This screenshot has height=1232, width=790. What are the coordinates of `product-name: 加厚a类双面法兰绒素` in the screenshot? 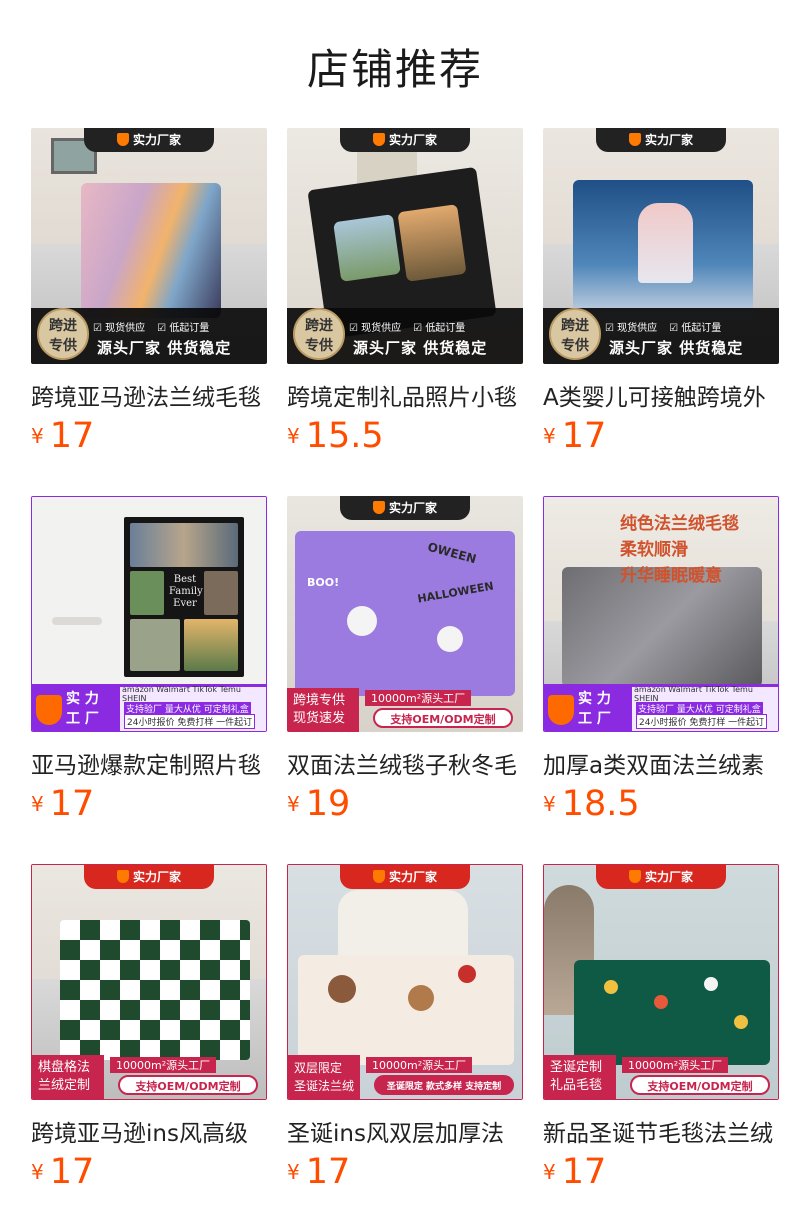 It's located at (661, 762).